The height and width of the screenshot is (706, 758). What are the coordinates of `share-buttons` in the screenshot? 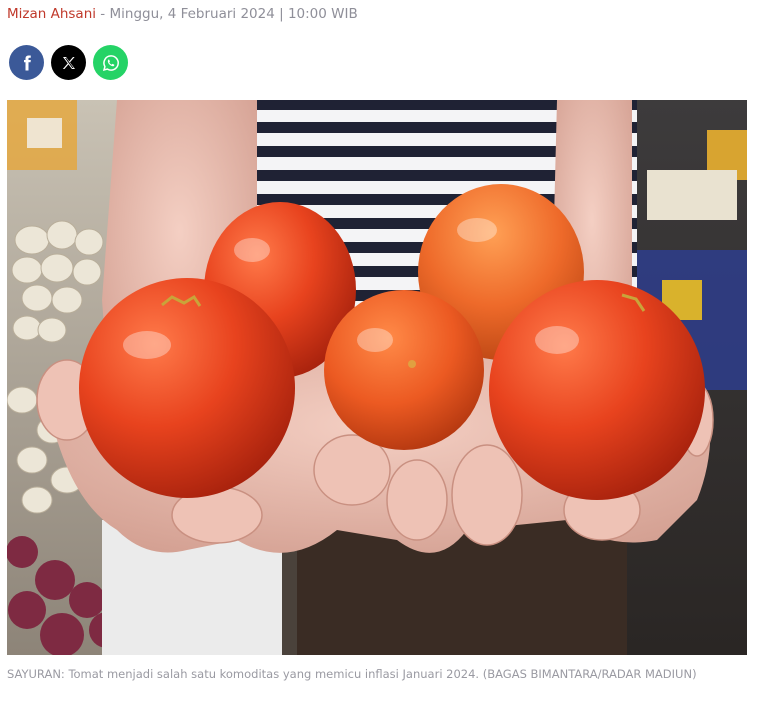 It's located at (68, 62).